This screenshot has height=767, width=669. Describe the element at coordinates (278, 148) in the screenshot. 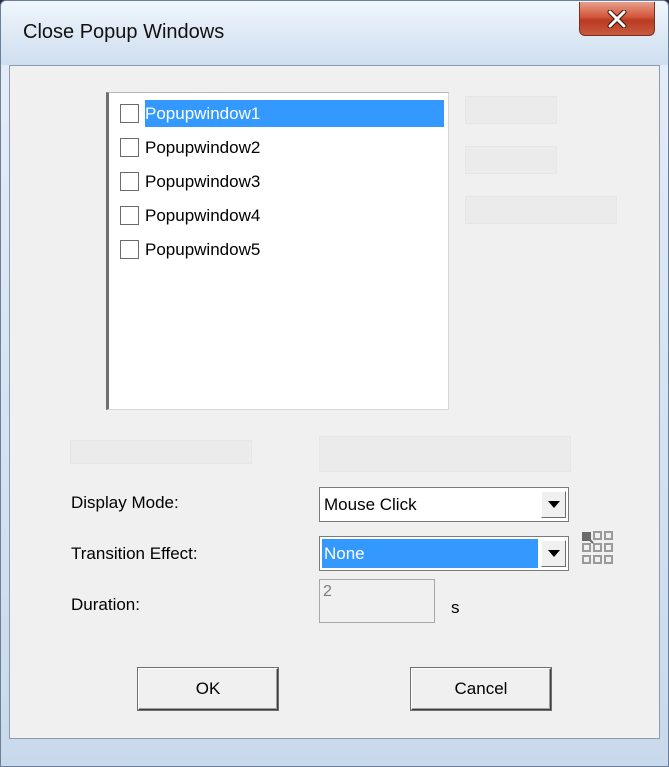

I see `list-item: Popupwindow2` at that location.